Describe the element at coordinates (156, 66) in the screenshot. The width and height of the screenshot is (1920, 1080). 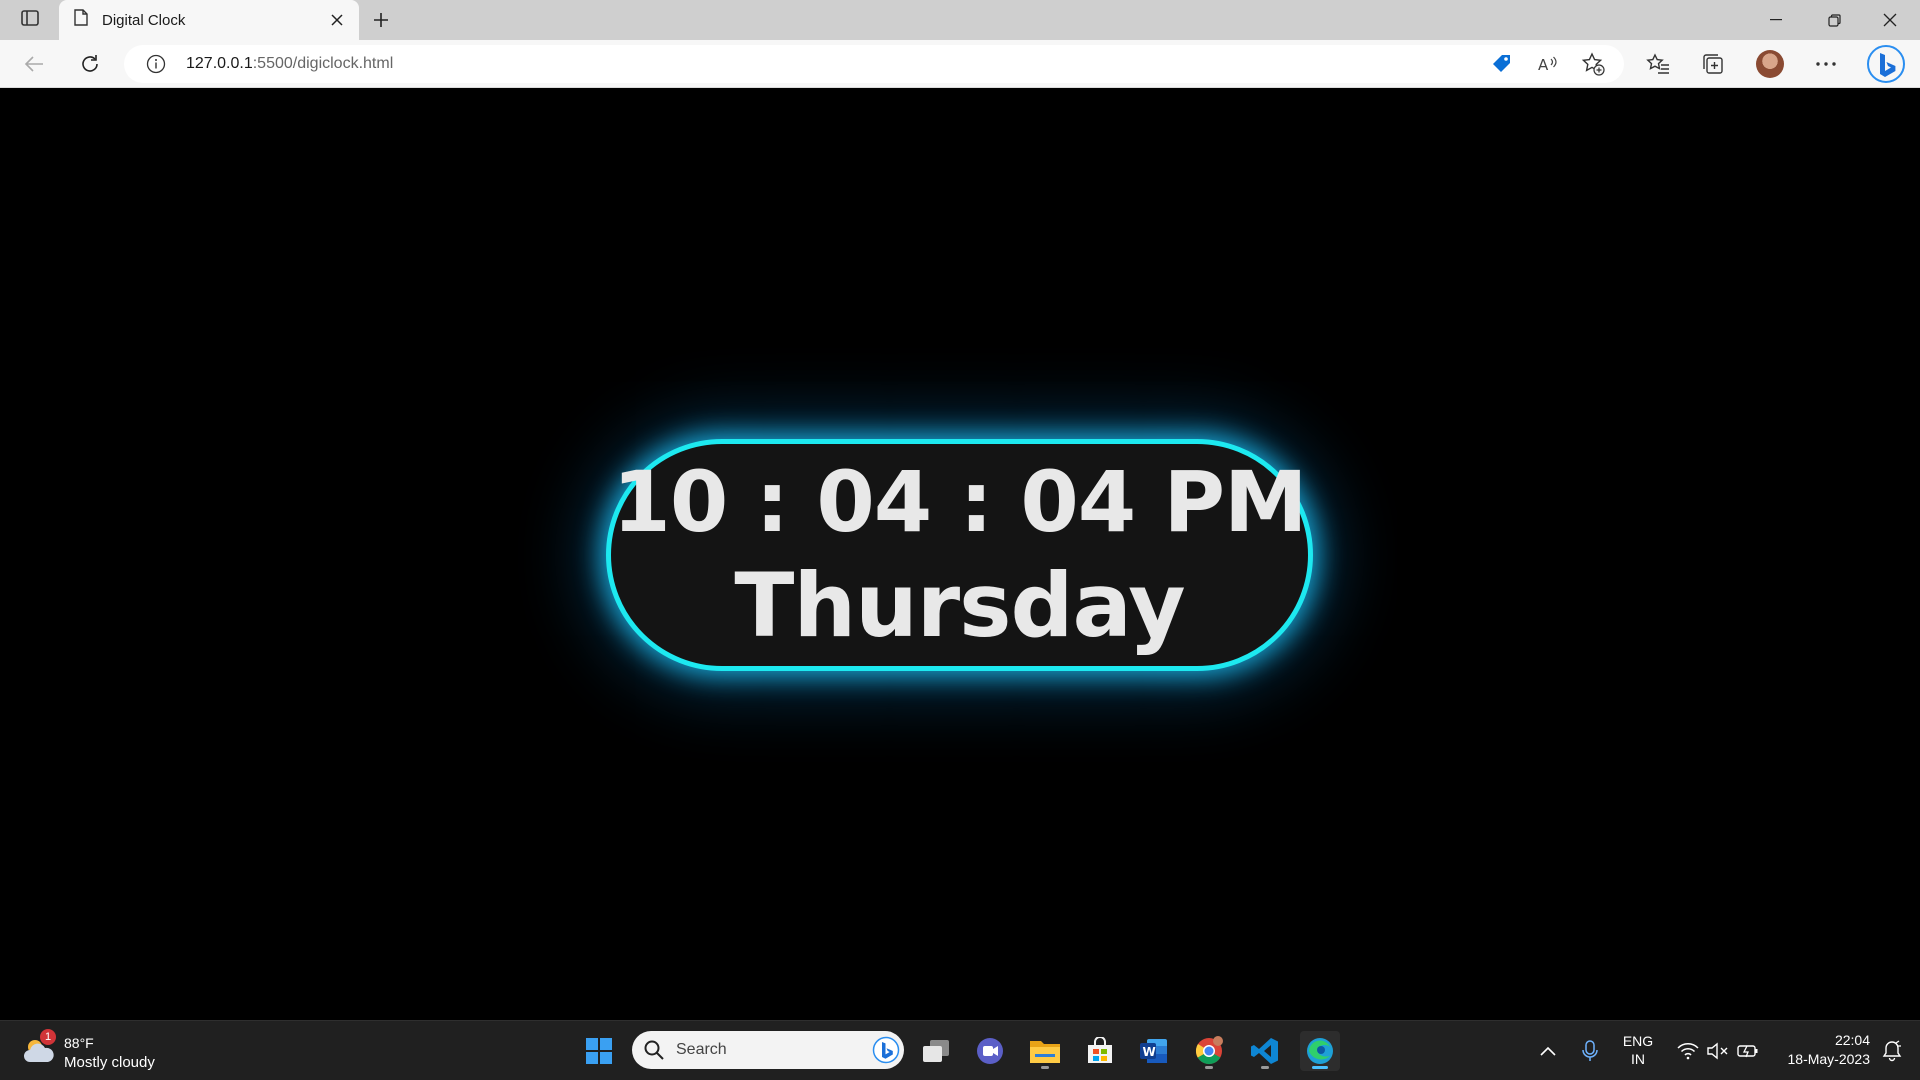
I see `info-icon` at that location.